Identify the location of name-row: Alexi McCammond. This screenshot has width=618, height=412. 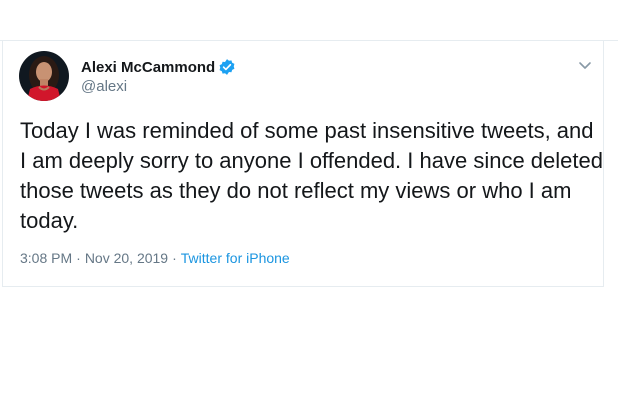
(158, 67).